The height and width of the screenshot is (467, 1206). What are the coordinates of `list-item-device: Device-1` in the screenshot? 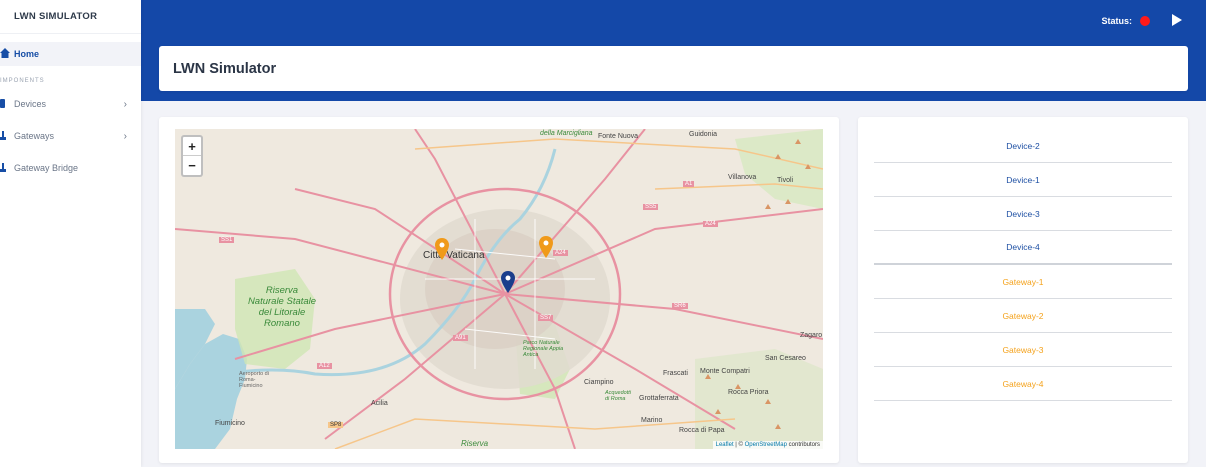 It's located at (1023, 180).